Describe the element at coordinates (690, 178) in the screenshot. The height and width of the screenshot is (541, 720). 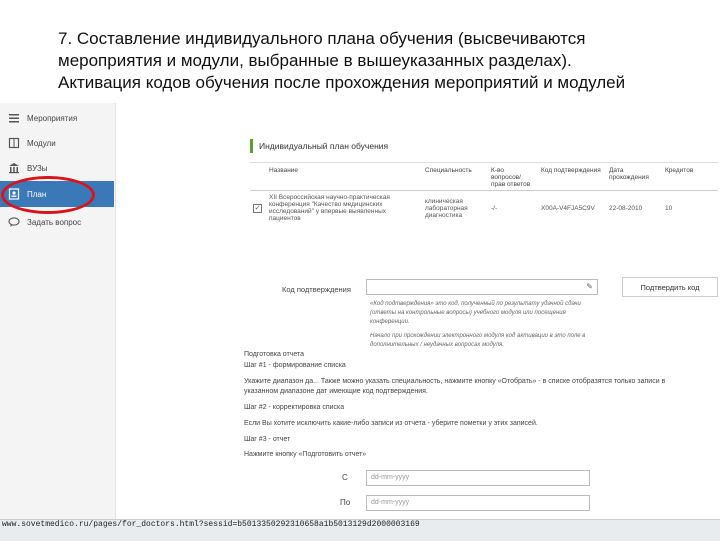
I see `col-credits: Кредитов` at that location.